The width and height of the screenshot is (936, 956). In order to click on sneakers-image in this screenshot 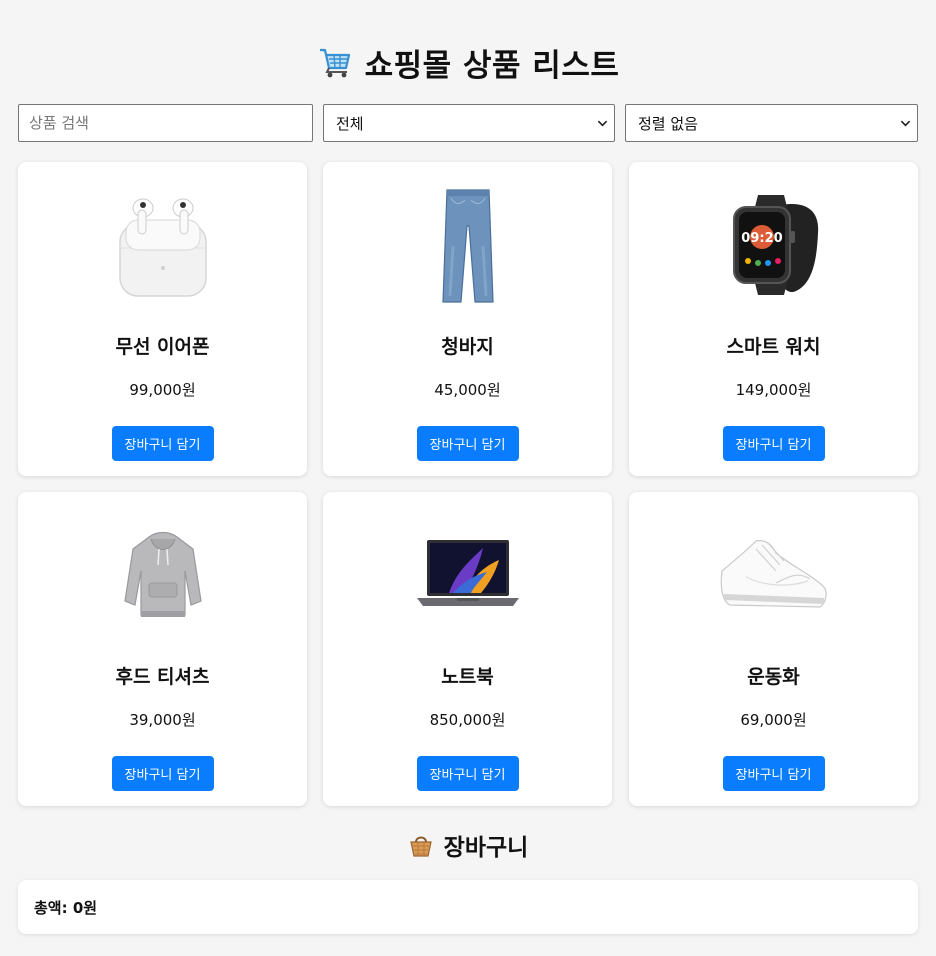, I will do `click(773, 574)`.